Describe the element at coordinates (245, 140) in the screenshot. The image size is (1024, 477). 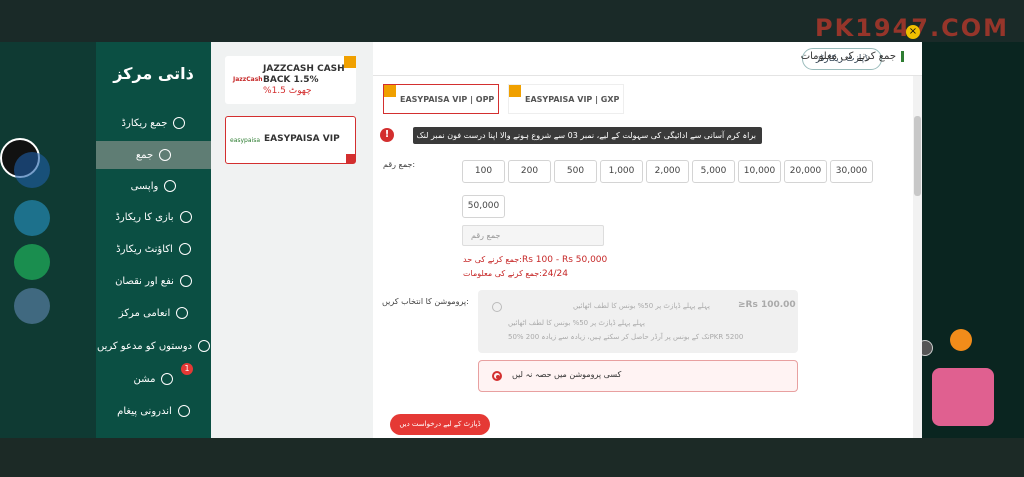
I see `easypaisa-logo: easypaisa` at that location.